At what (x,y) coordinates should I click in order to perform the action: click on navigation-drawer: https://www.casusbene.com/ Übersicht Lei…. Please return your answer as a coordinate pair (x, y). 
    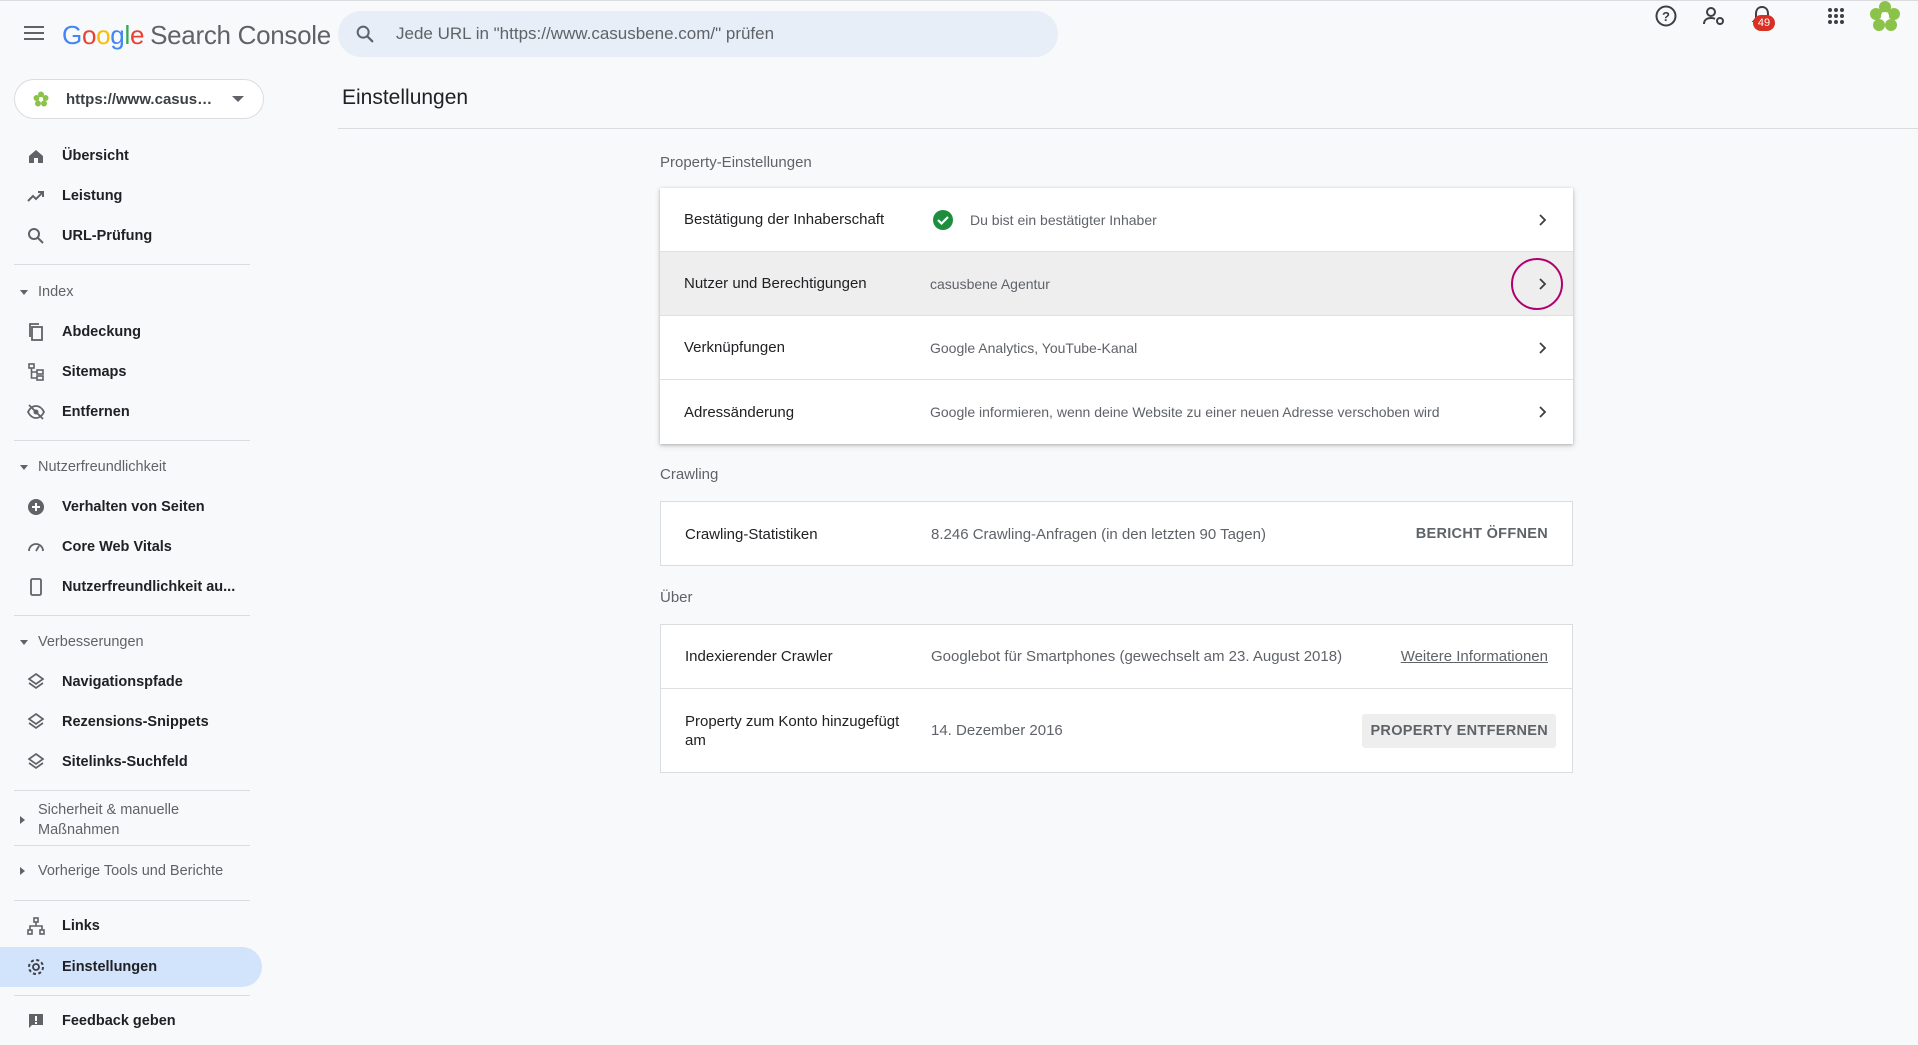
    Looking at the image, I should click on (135, 555).